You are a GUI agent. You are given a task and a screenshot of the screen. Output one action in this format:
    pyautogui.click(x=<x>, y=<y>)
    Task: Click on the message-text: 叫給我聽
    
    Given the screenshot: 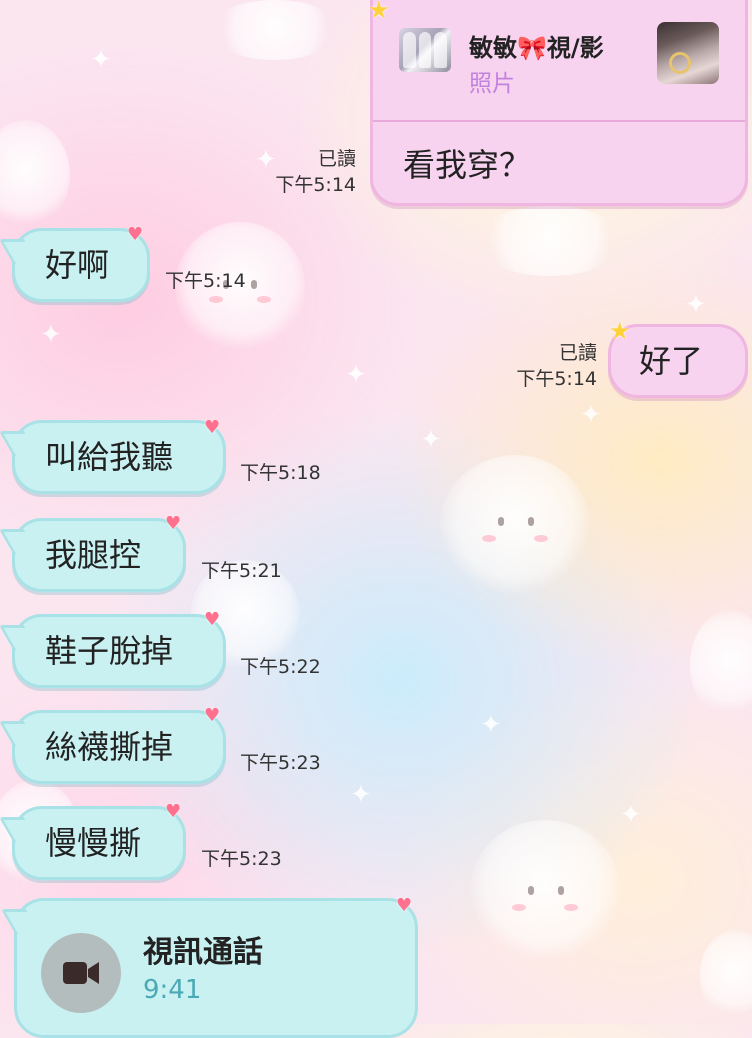 What is the action you would take?
    pyautogui.click(x=109, y=457)
    